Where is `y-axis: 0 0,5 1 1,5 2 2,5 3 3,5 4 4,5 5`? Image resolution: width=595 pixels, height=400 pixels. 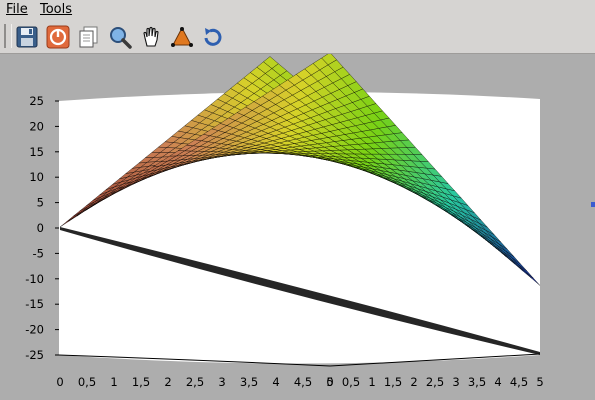 y-axis: 0 0,5 1 1,5 2 2,5 3 3,5 4 4,5 5 is located at coordinates (434, 382).